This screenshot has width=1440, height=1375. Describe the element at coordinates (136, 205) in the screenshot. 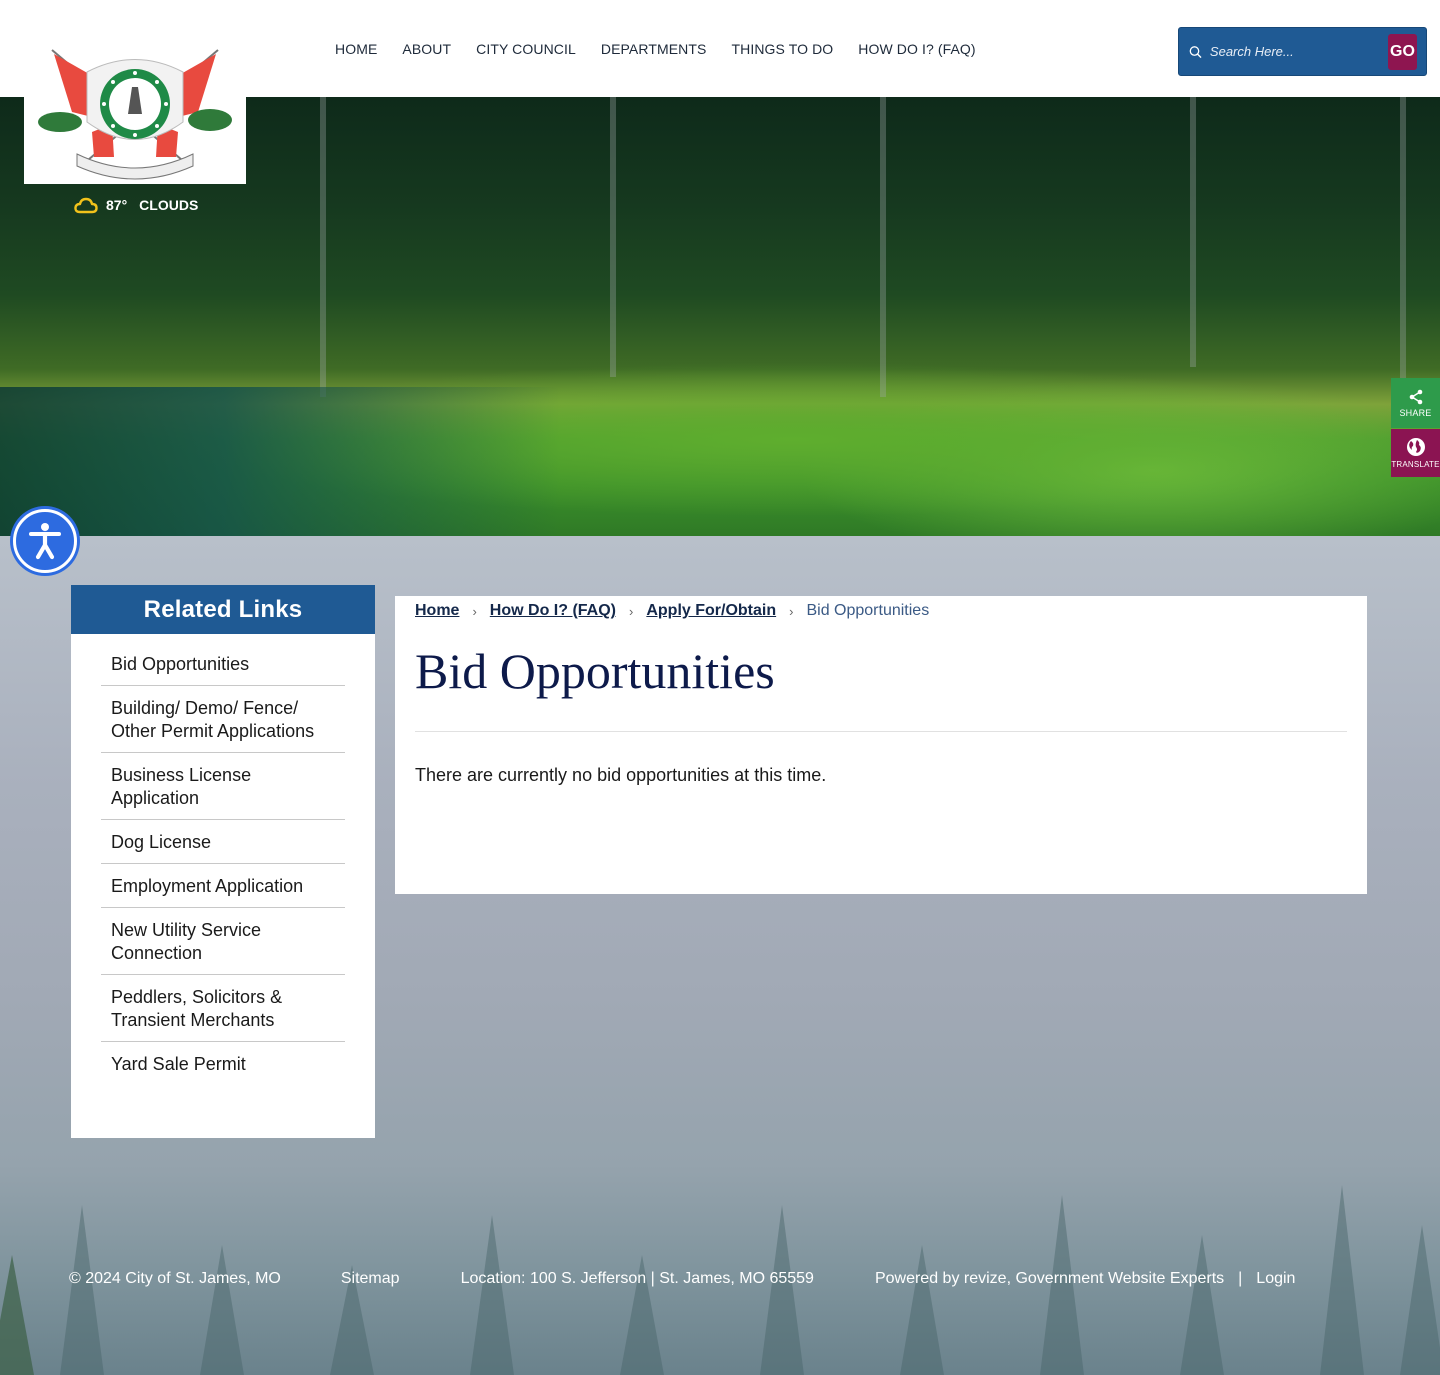

I see `weather-widget: 87° CLOUDS` at that location.